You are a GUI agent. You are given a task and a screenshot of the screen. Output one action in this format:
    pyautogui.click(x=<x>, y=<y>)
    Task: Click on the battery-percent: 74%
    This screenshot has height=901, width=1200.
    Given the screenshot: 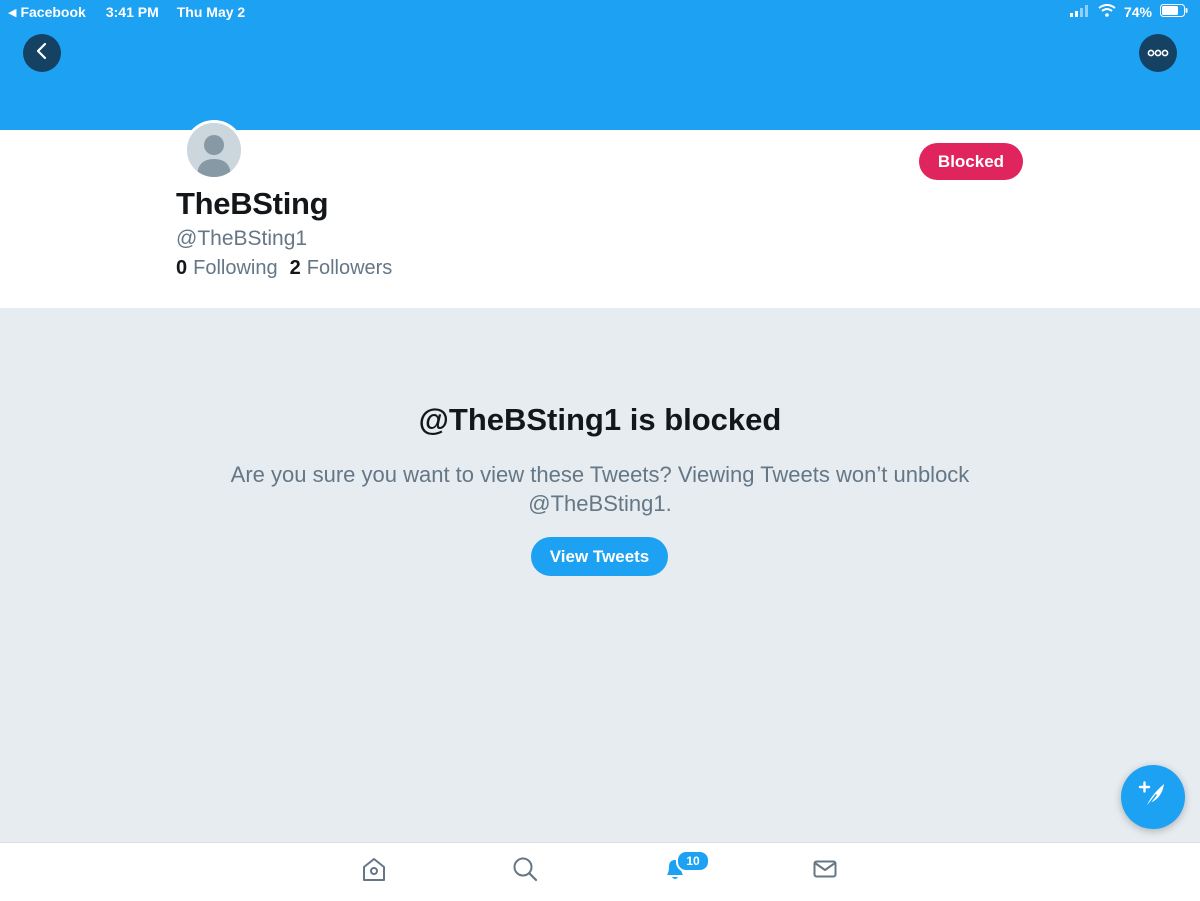 What is the action you would take?
    pyautogui.click(x=1137, y=12)
    